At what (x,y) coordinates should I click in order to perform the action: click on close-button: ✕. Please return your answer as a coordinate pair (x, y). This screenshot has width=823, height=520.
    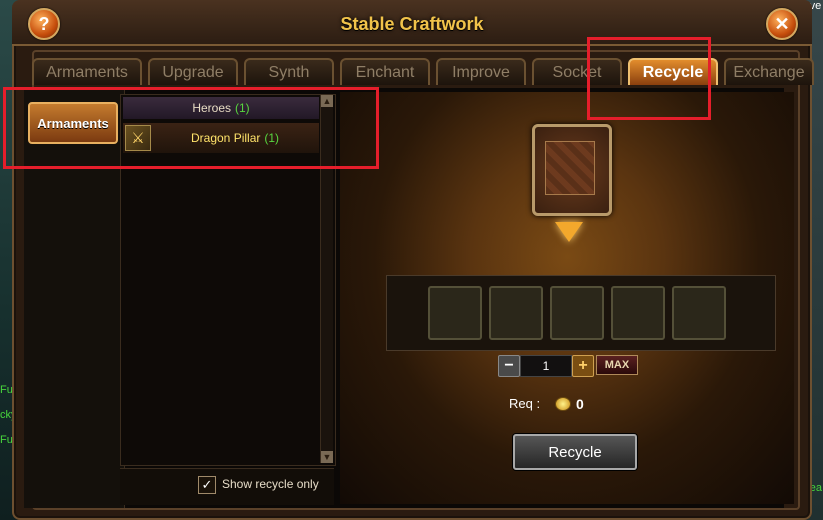
    Looking at the image, I should click on (782, 24).